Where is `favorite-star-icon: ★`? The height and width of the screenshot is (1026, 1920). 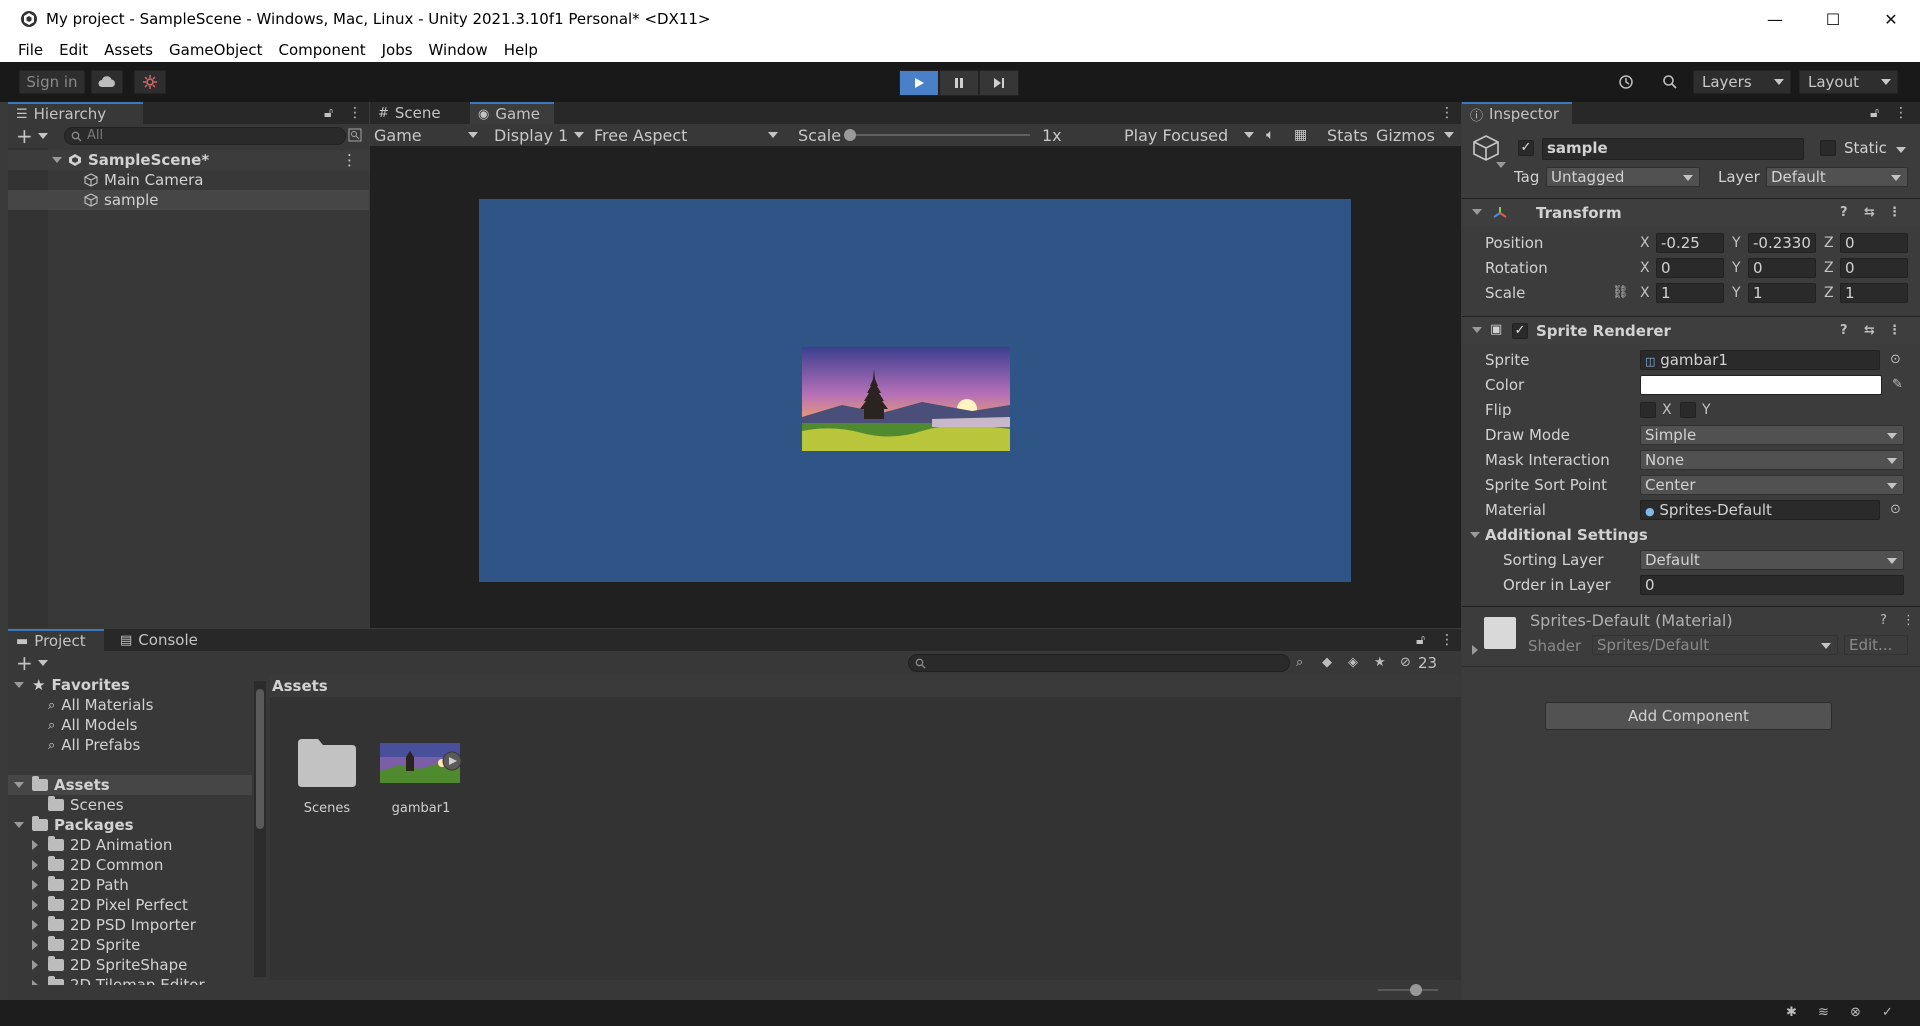
favorite-star-icon: ★ is located at coordinates (1380, 662).